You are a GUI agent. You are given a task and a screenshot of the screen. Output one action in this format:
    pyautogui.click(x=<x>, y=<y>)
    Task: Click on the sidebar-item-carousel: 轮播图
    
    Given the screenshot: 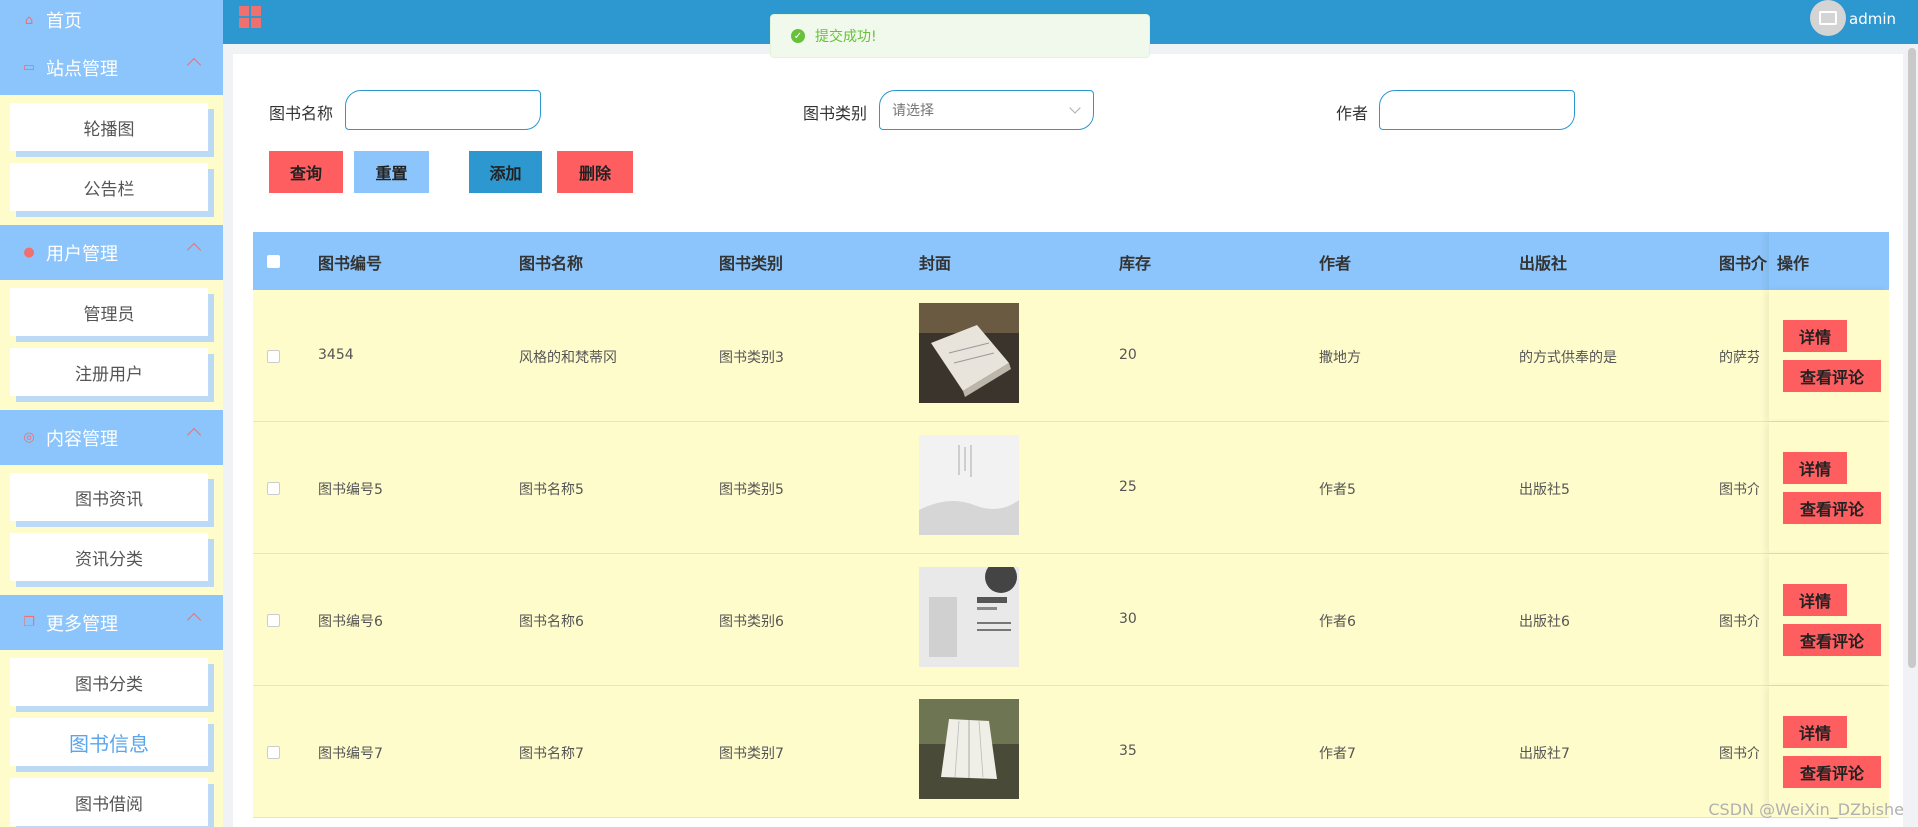 What is the action you would take?
    pyautogui.click(x=109, y=127)
    